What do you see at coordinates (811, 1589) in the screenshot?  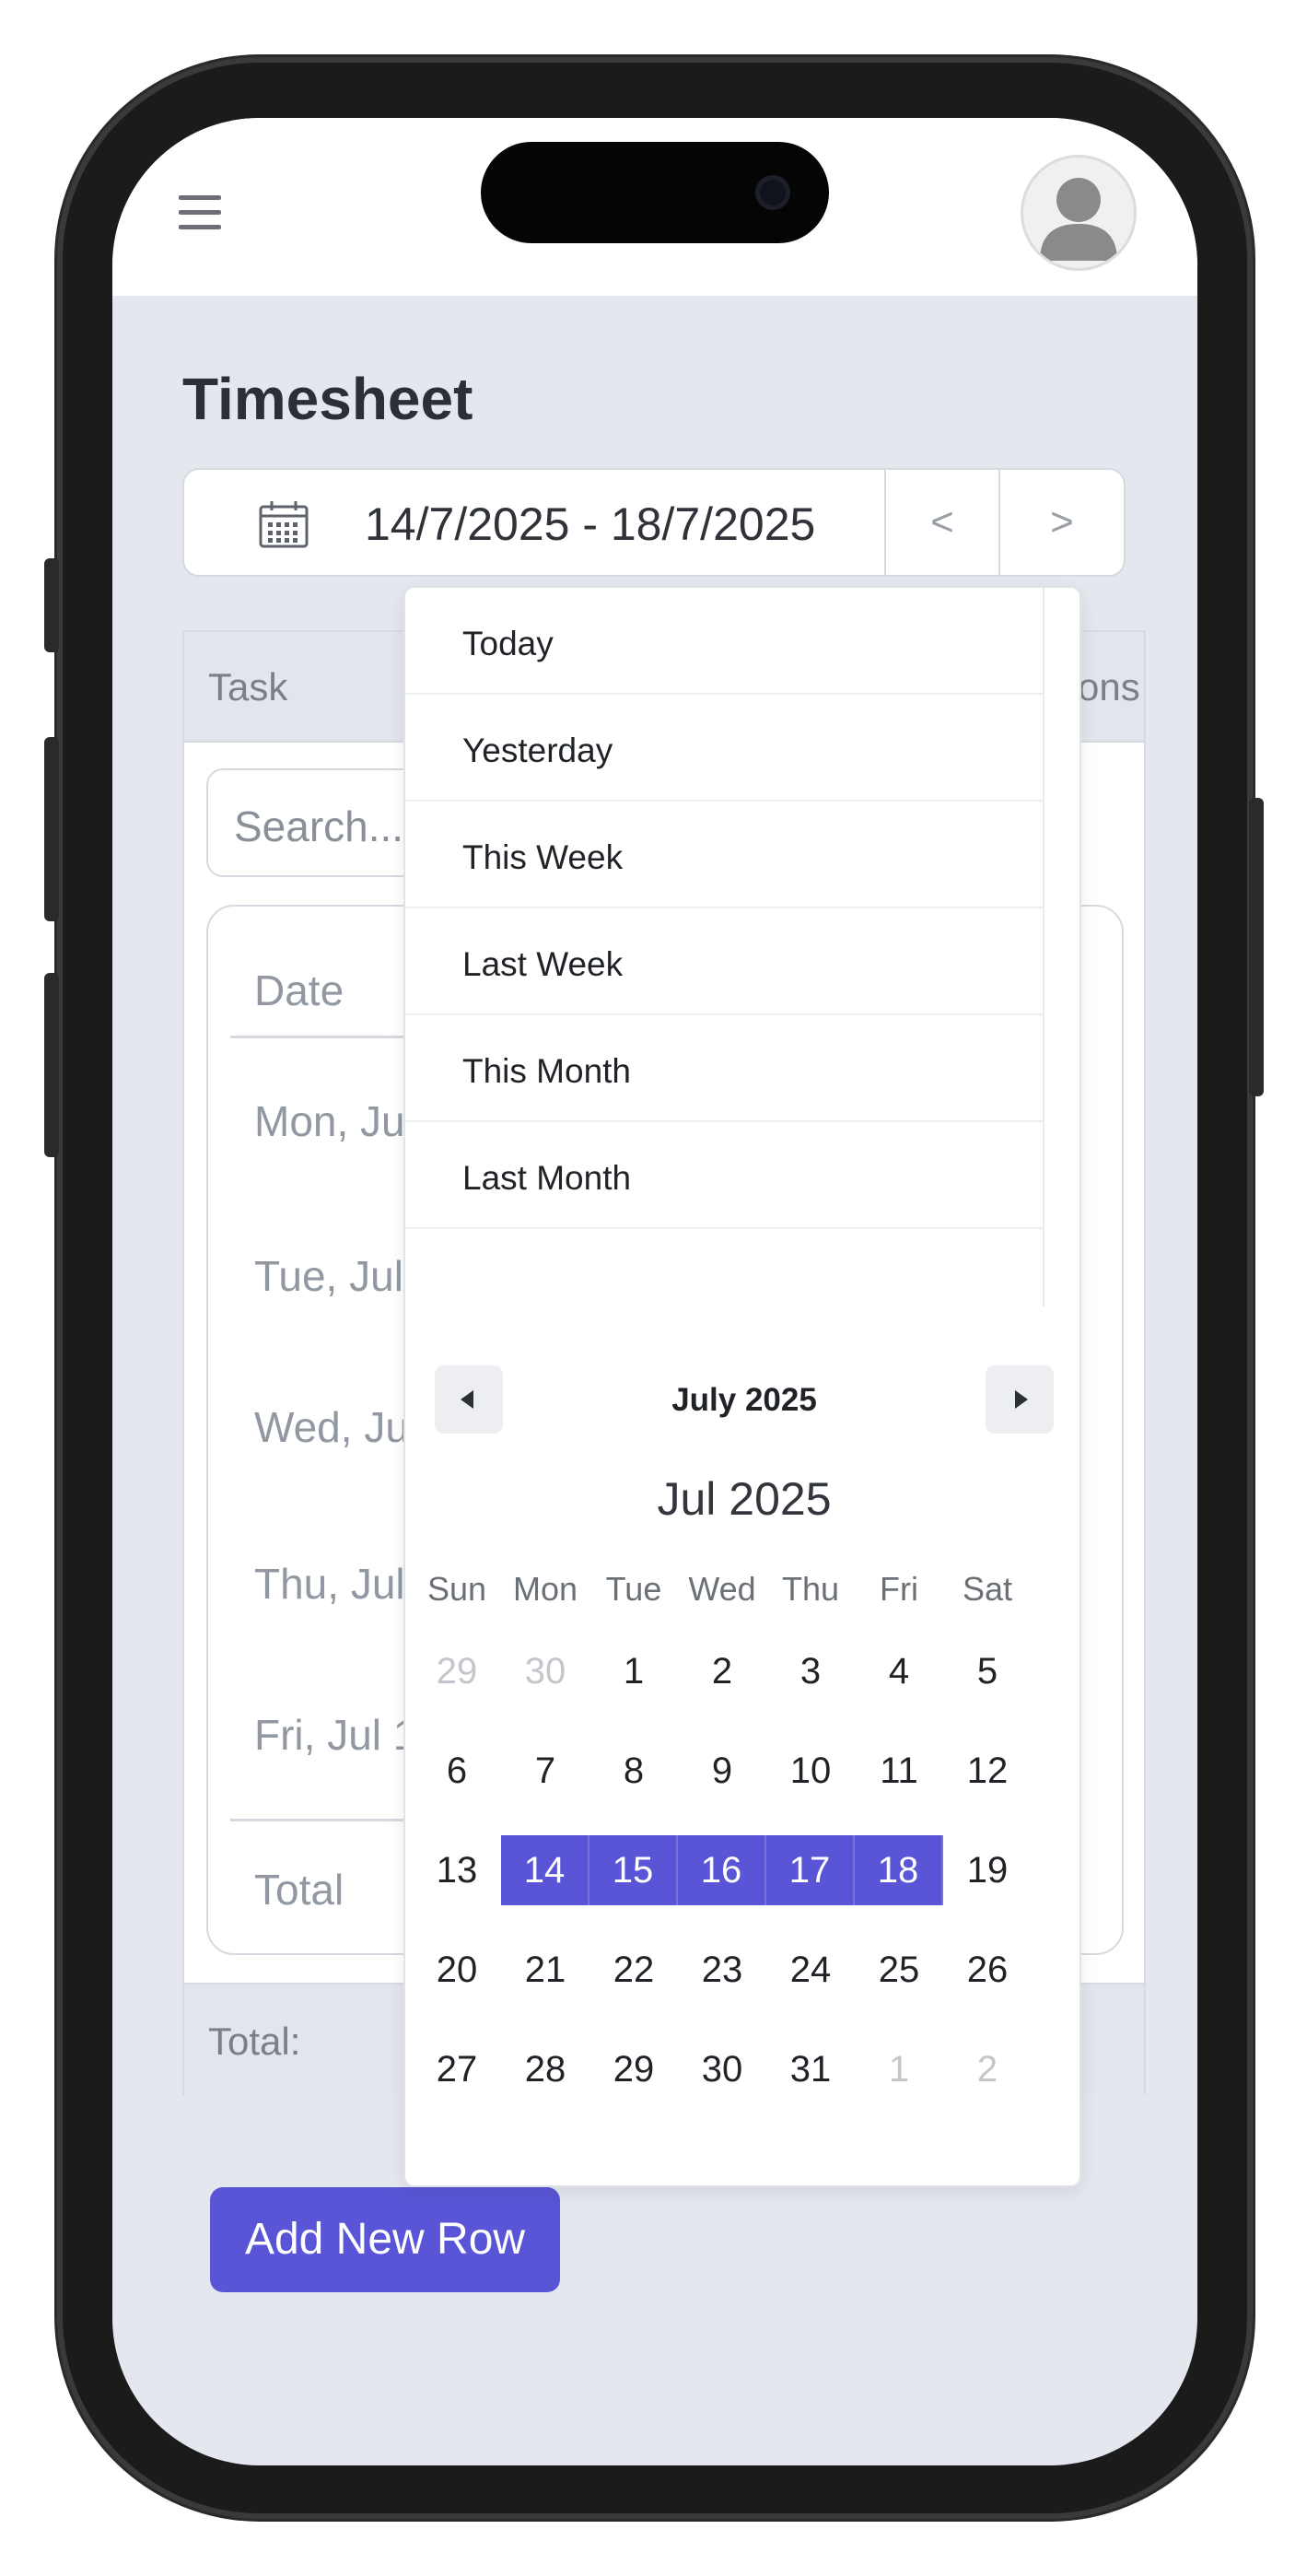 I see `weekday-label: Thu` at bounding box center [811, 1589].